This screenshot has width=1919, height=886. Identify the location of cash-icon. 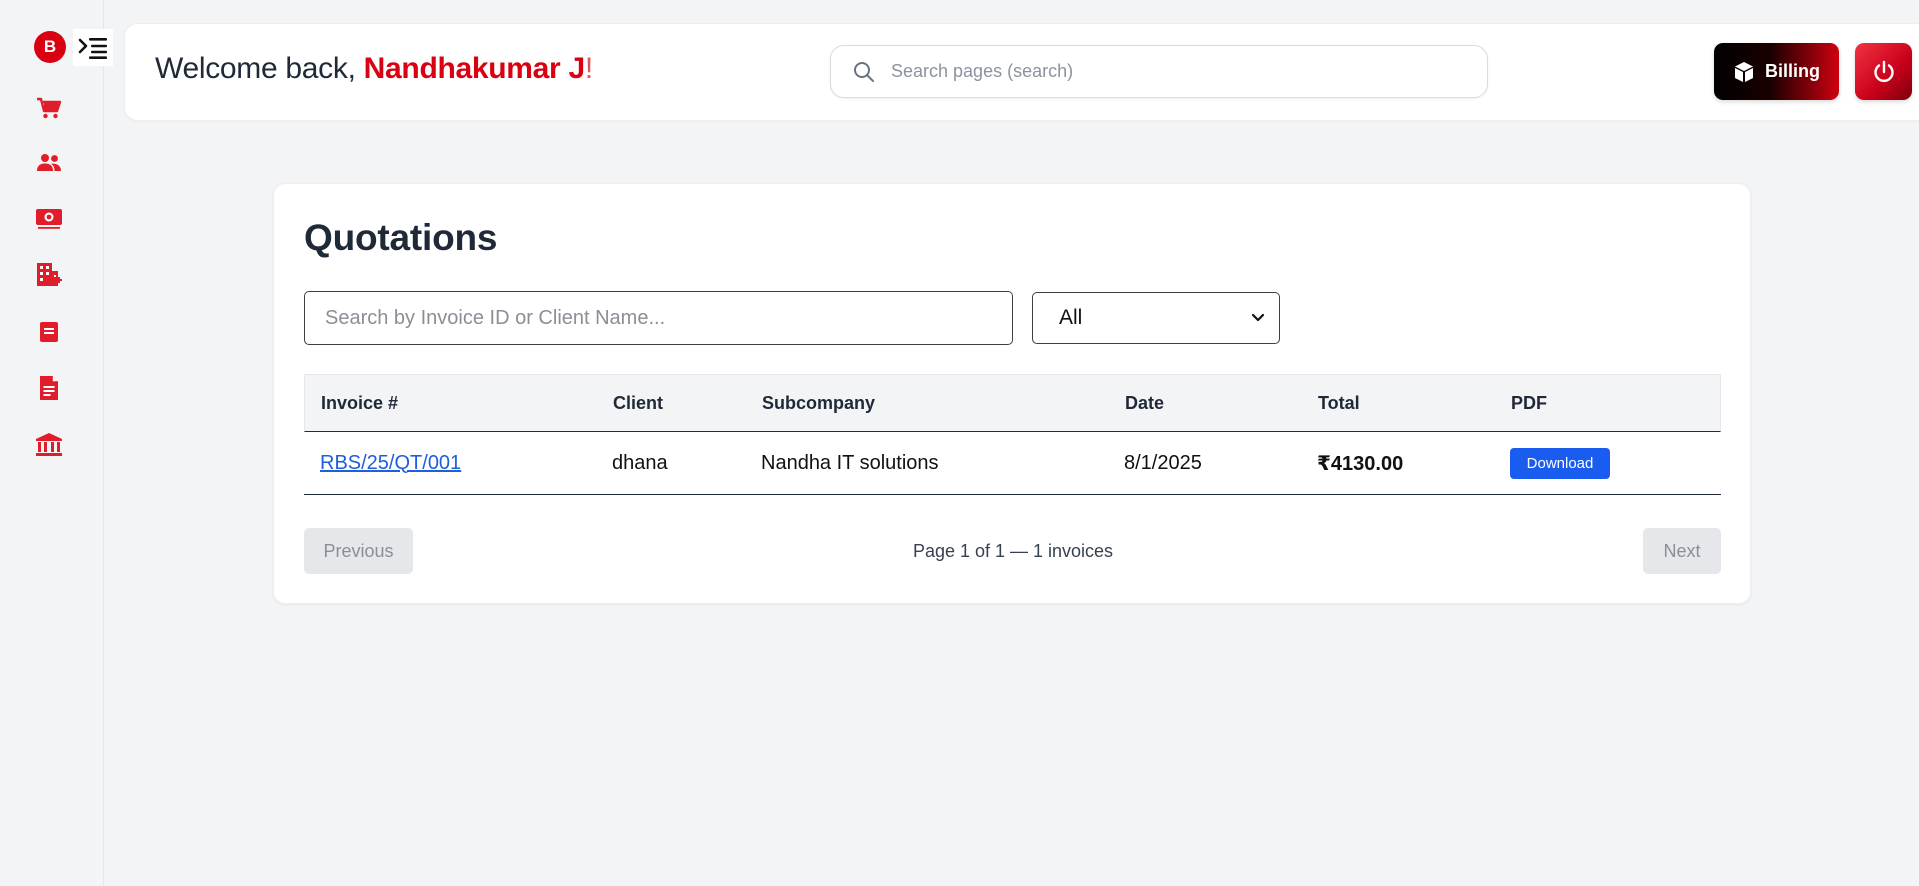
(49, 219).